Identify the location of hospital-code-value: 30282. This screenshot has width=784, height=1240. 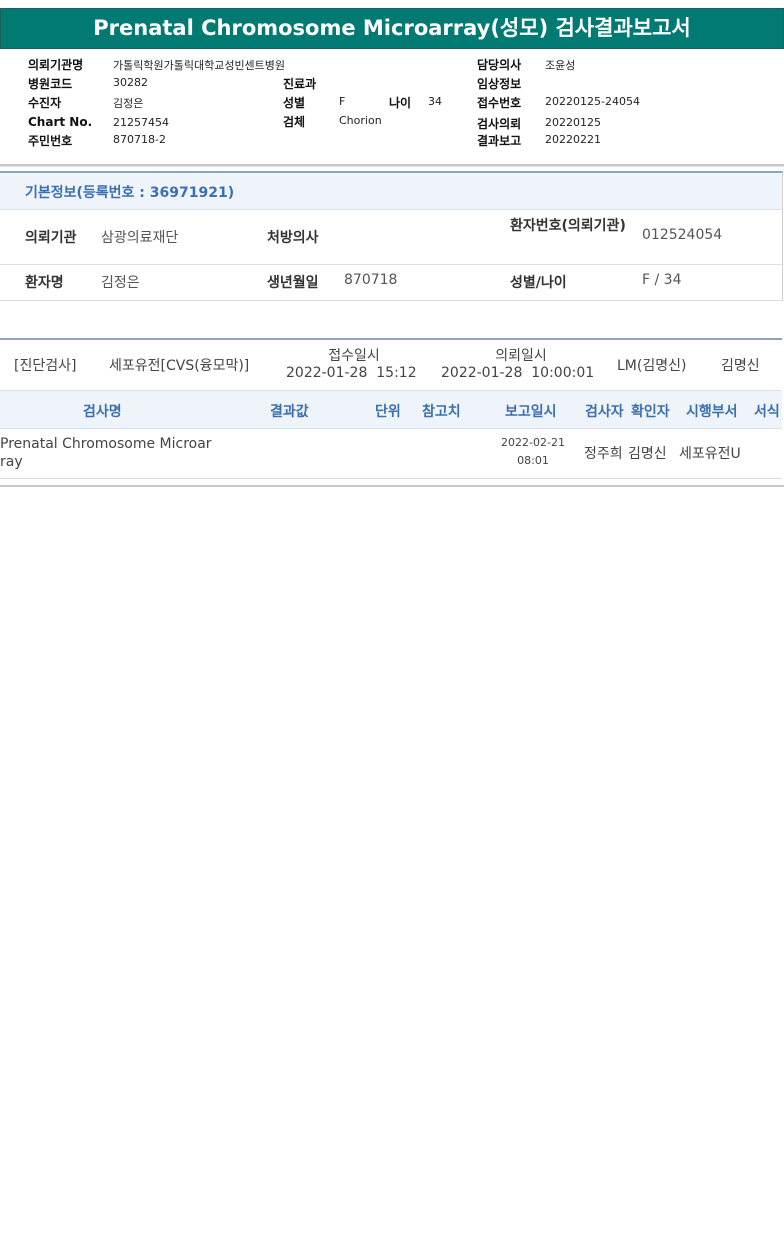
(130, 82).